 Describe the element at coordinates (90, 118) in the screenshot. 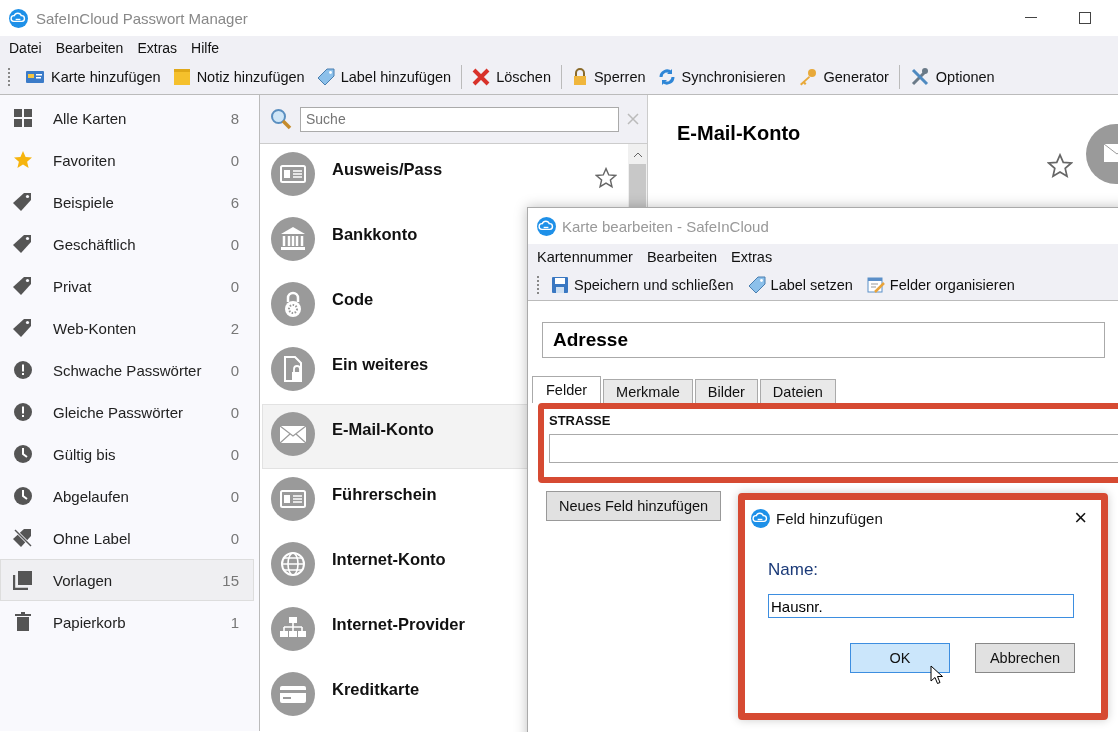

I see `sidebar-label: Alle Karten` at that location.